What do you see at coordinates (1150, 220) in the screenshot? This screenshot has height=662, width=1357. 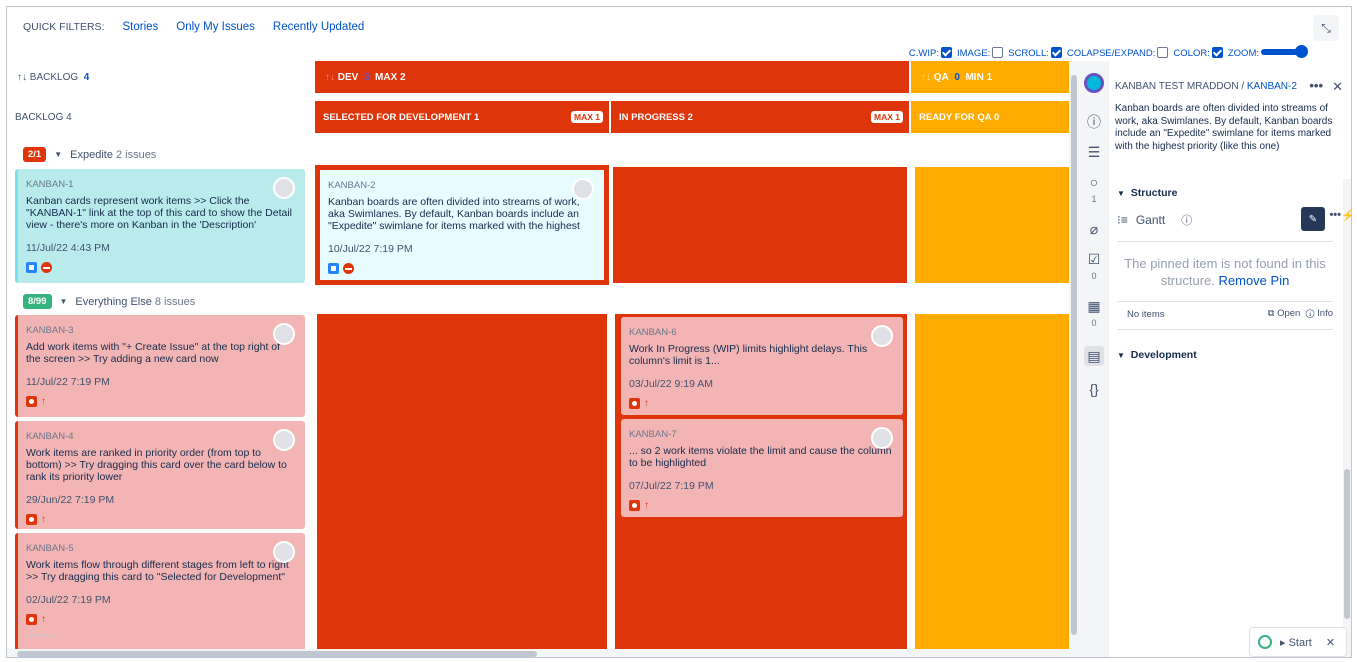 I see `gantt-label: Gantt` at bounding box center [1150, 220].